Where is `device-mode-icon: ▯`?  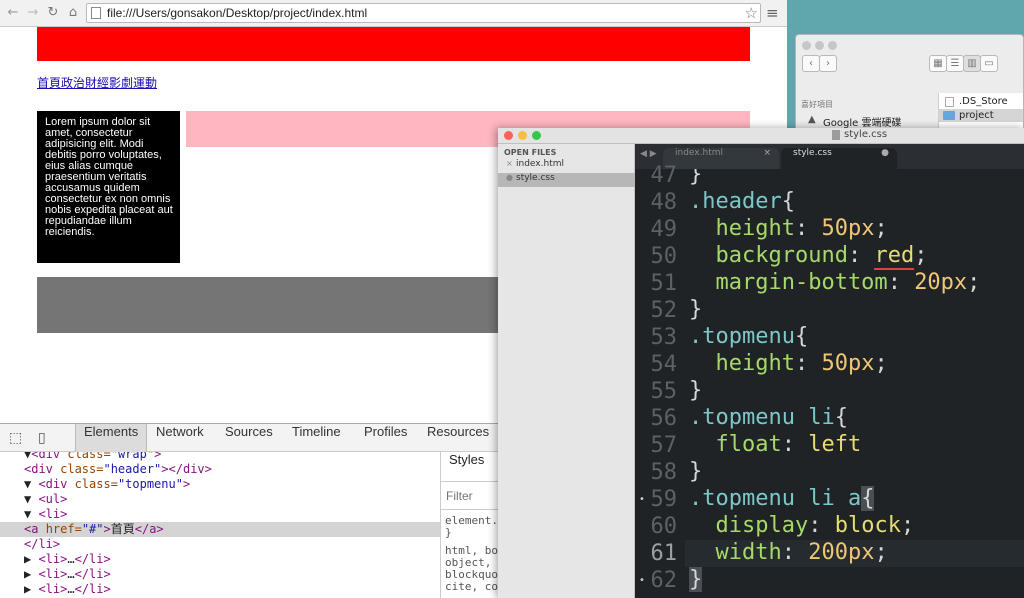 device-mode-icon: ▯ is located at coordinates (42, 438).